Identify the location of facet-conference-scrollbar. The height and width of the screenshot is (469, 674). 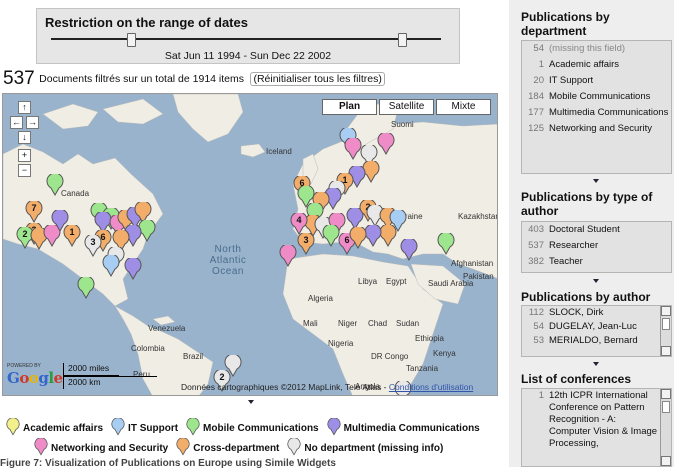
(665, 427).